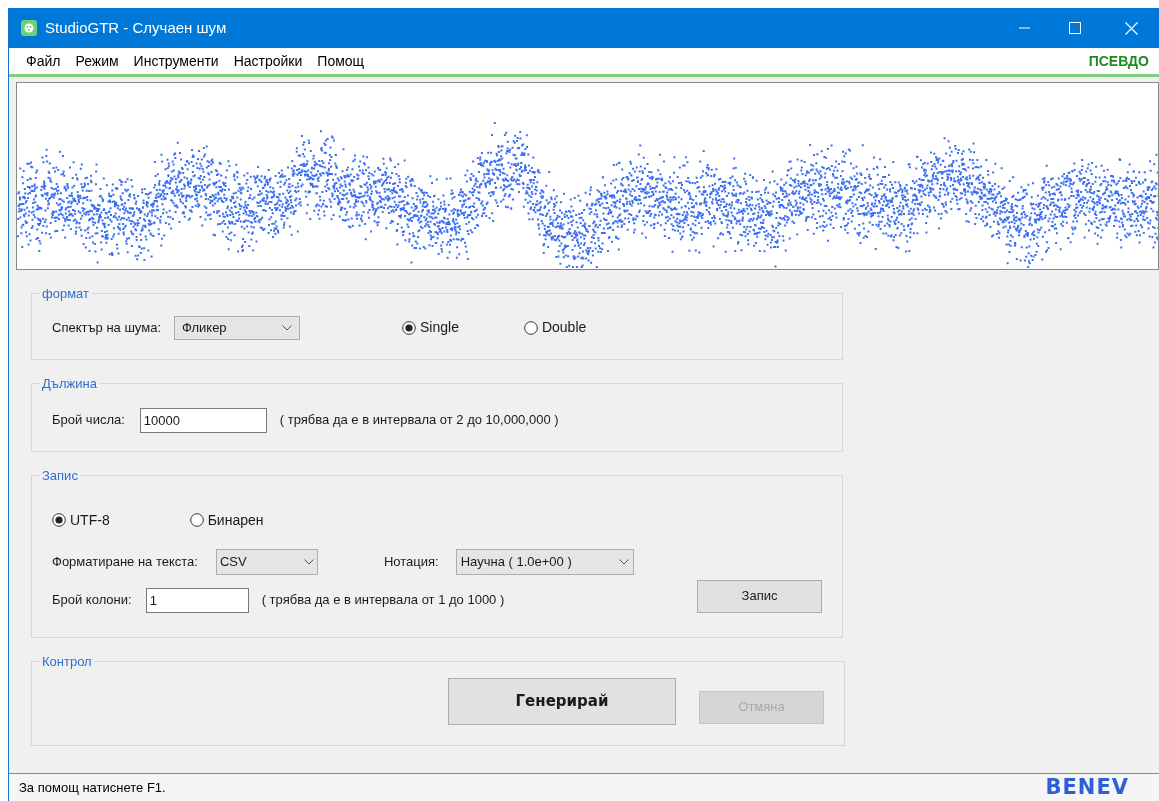 The image size is (1159, 801). Describe the element at coordinates (29, 28) in the screenshot. I see `app-icon` at that location.